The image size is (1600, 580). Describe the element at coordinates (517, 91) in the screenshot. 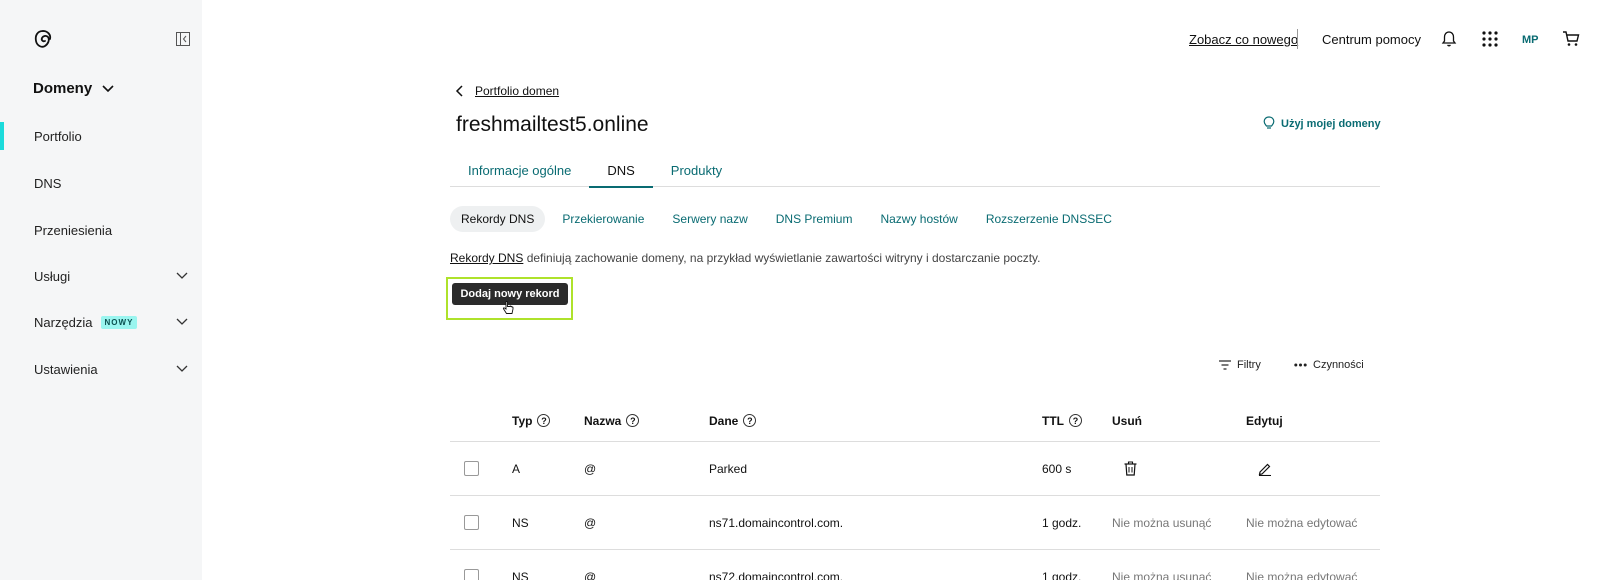

I see `portfolio-back-link: Portfolio domen` at that location.